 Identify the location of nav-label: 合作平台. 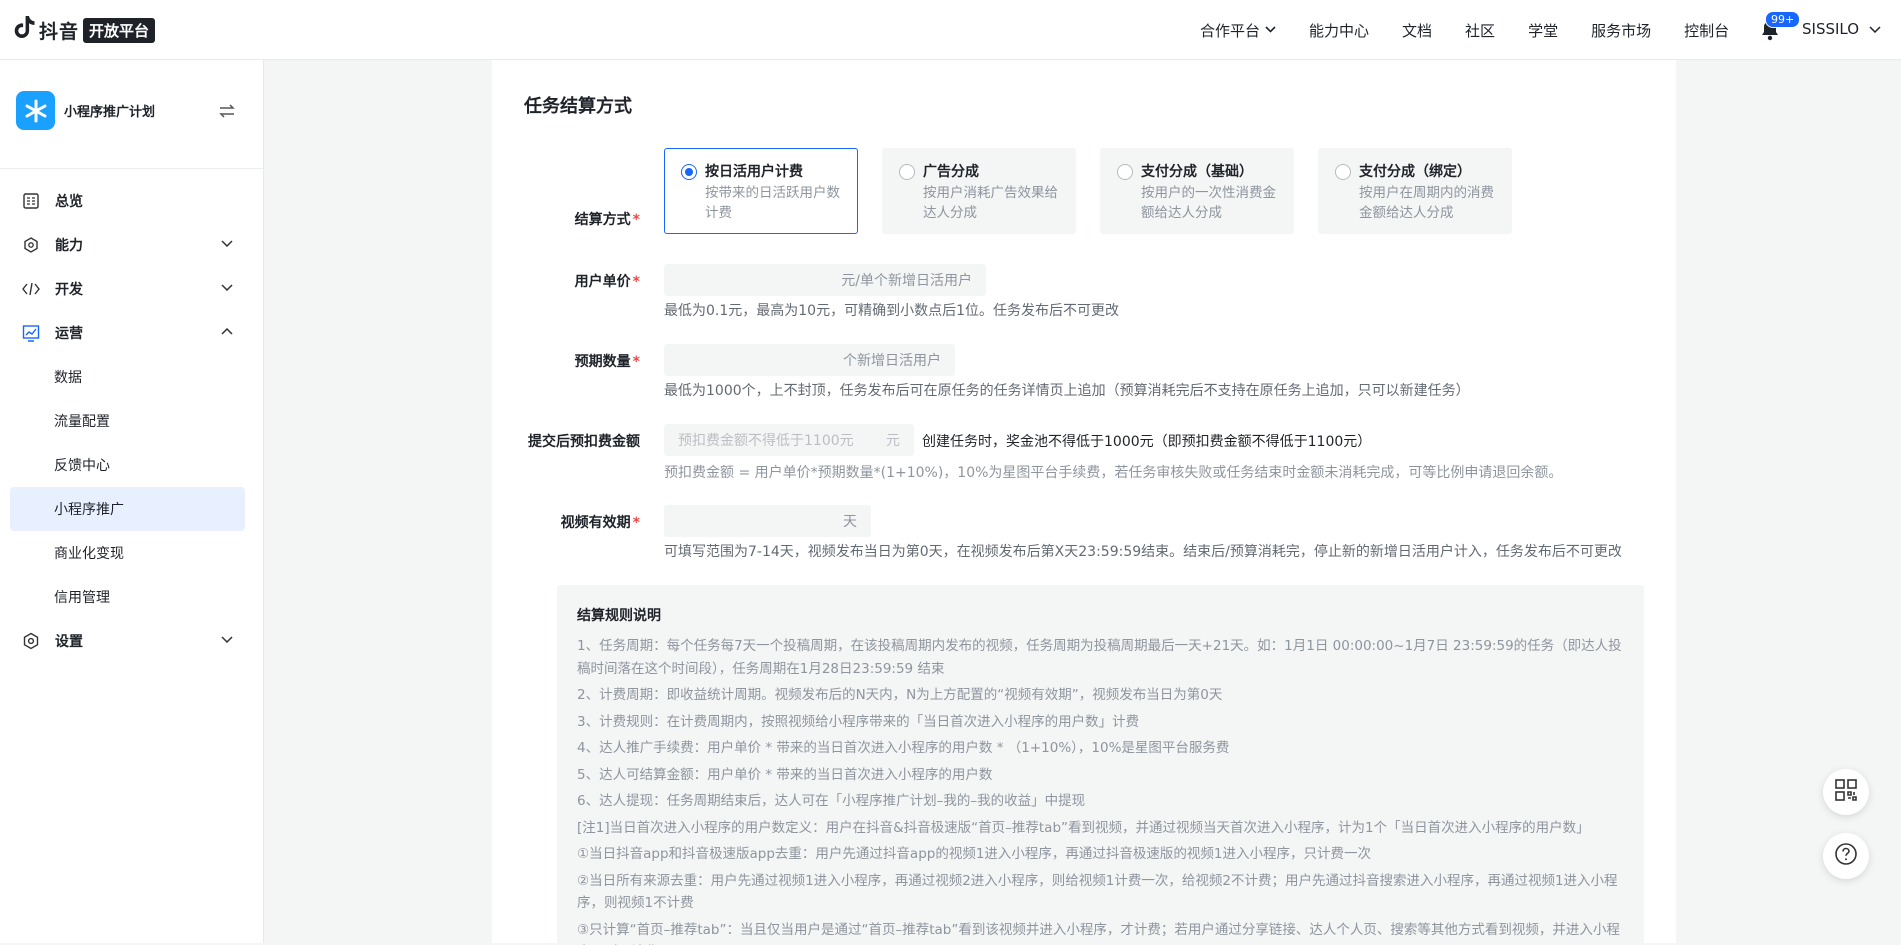
(1230, 30).